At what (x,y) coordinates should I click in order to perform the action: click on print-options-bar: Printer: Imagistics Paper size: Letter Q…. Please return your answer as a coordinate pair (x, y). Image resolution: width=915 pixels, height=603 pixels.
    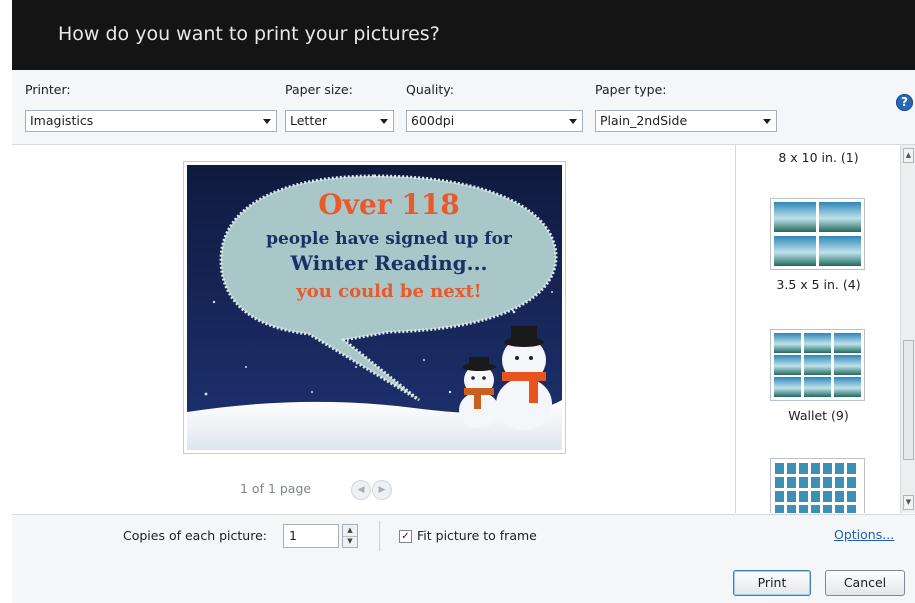
    Looking at the image, I should click on (463, 107).